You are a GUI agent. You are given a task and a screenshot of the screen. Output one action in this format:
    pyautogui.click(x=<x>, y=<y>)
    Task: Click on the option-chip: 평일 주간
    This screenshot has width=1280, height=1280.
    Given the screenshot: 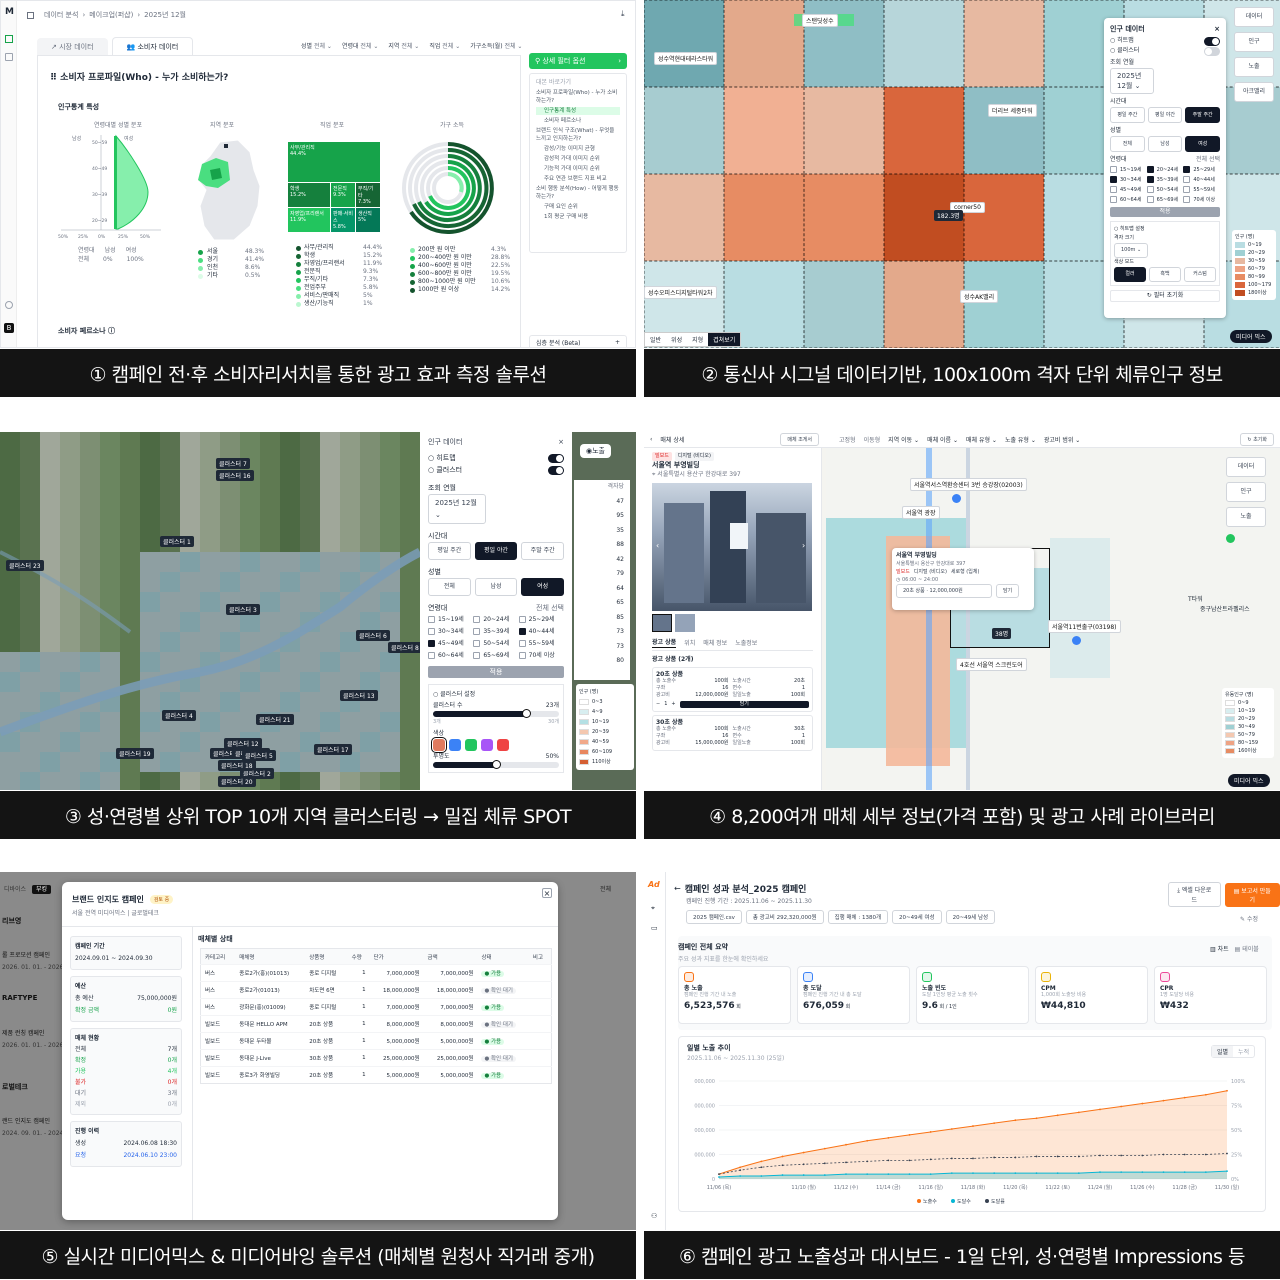 What is the action you would take?
    pyautogui.click(x=1127, y=115)
    